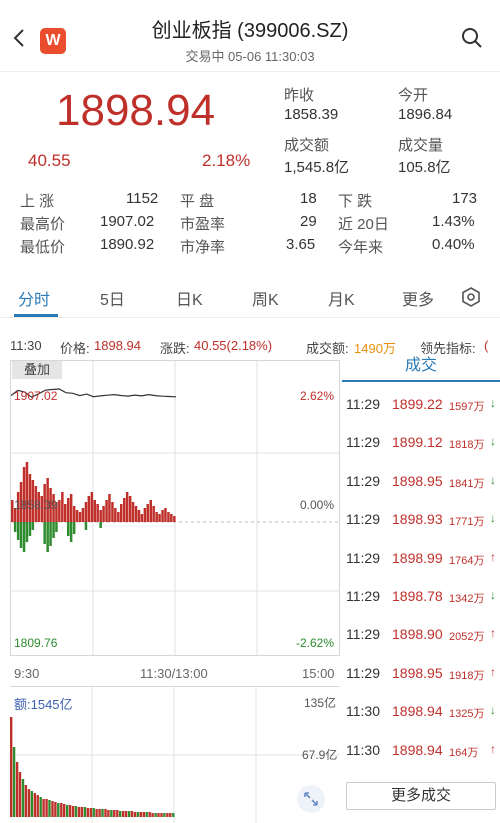 This screenshot has height=823, width=500. What do you see at coordinates (467, 483) in the screenshot?
I see `trade-volume: 1841万` at bounding box center [467, 483].